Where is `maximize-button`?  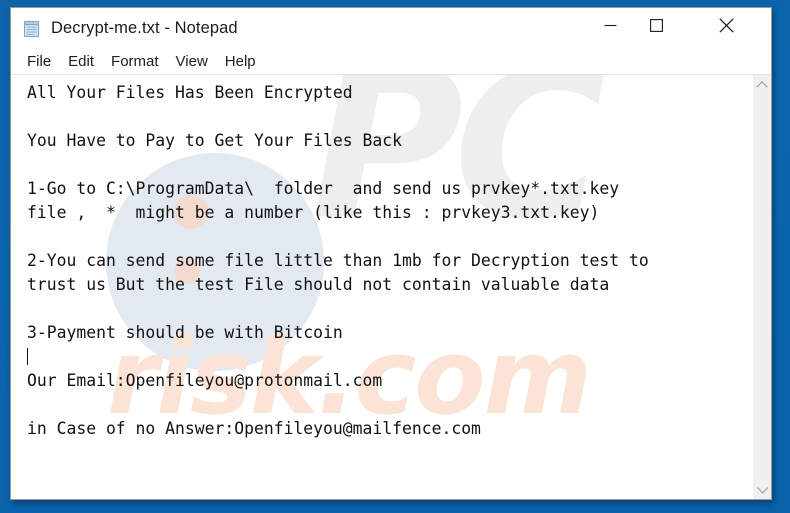 maximize-button is located at coordinates (656, 25).